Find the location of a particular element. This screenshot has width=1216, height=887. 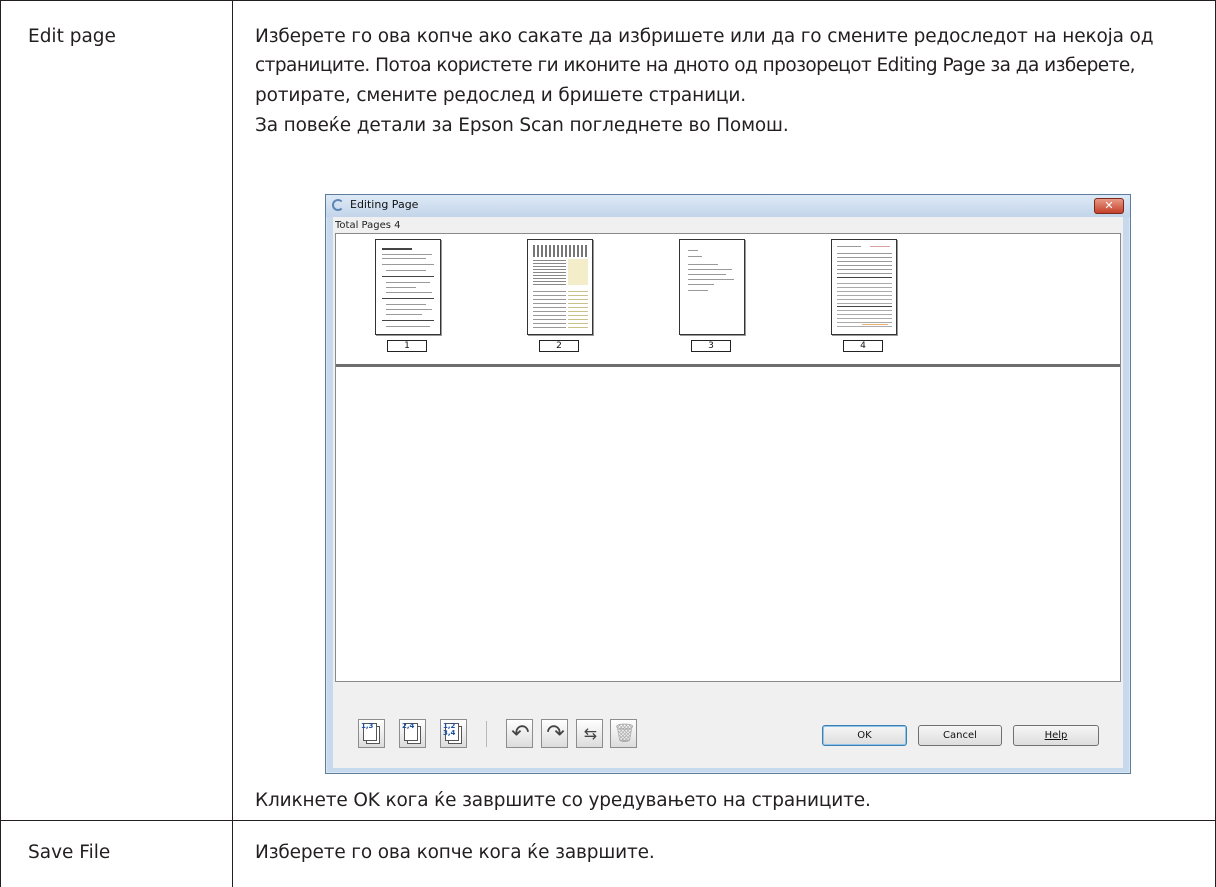

table-row-divider is located at coordinates (608, 820).